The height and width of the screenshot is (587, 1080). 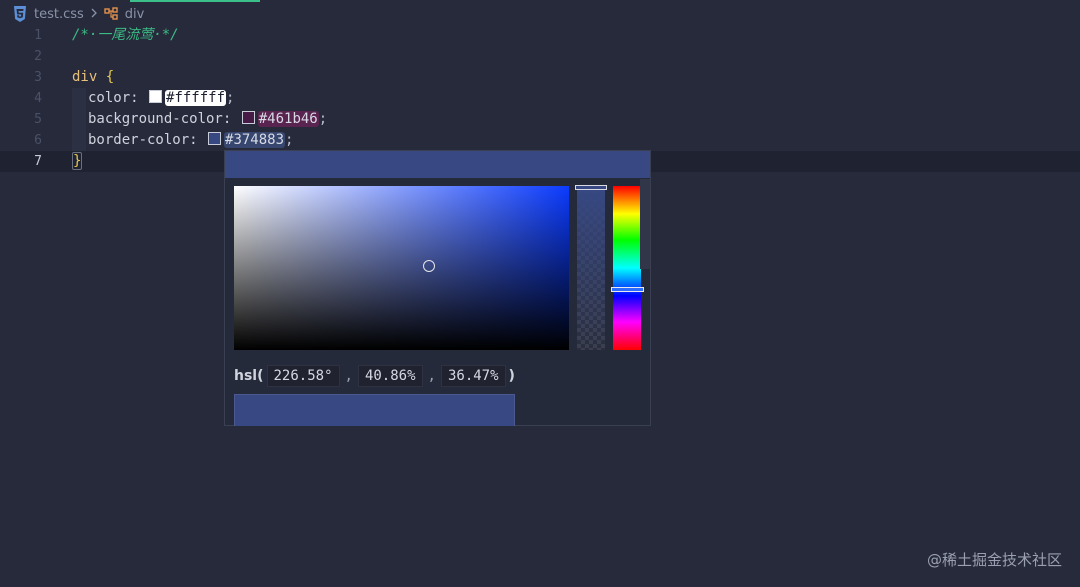 I want to click on hue-slider-thumb, so click(x=627, y=289).